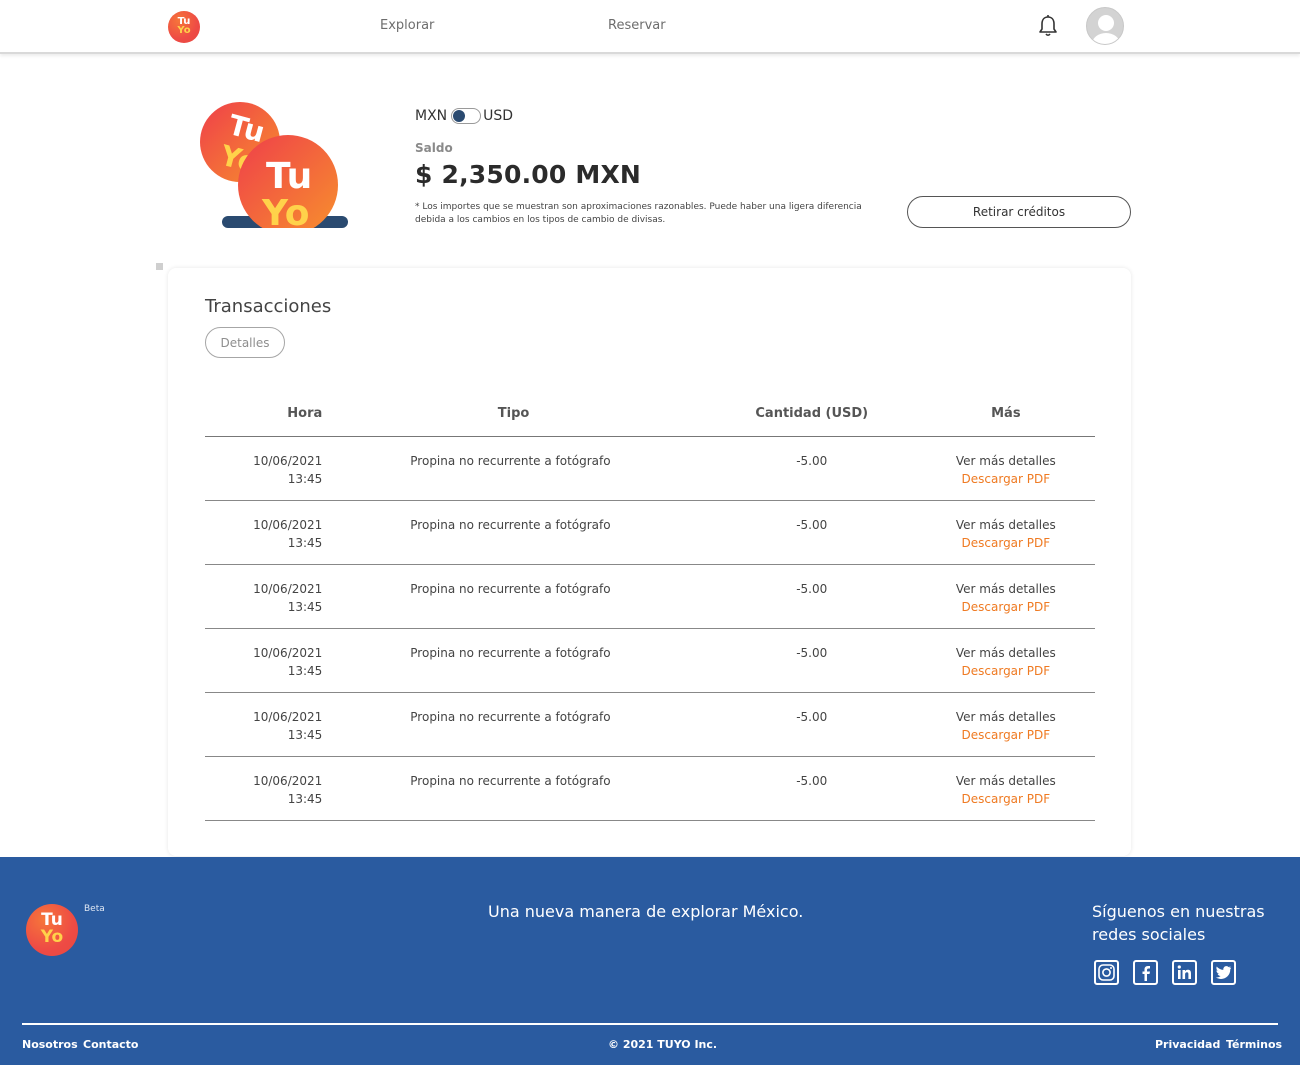  I want to click on profile-avatar, so click(1105, 26).